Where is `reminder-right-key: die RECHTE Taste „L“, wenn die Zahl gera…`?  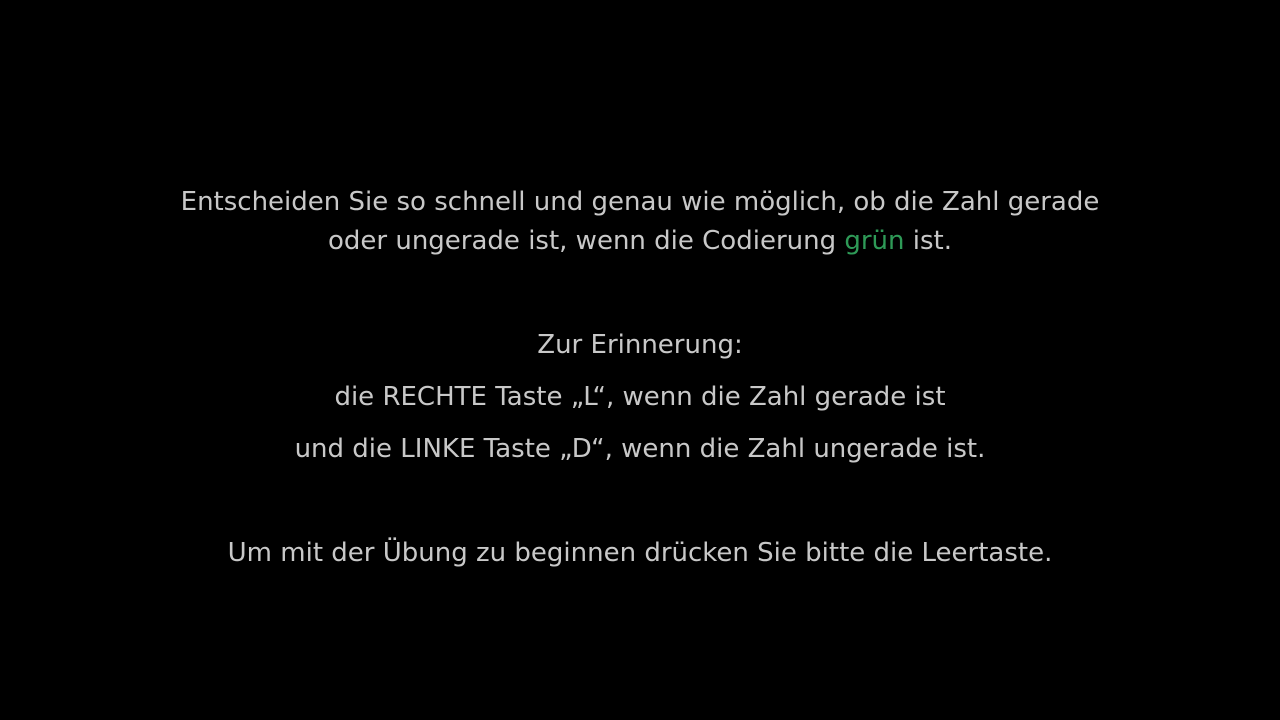
reminder-right-key: die RECHTE Taste „L“, wenn die Zahl gera… is located at coordinates (640, 397).